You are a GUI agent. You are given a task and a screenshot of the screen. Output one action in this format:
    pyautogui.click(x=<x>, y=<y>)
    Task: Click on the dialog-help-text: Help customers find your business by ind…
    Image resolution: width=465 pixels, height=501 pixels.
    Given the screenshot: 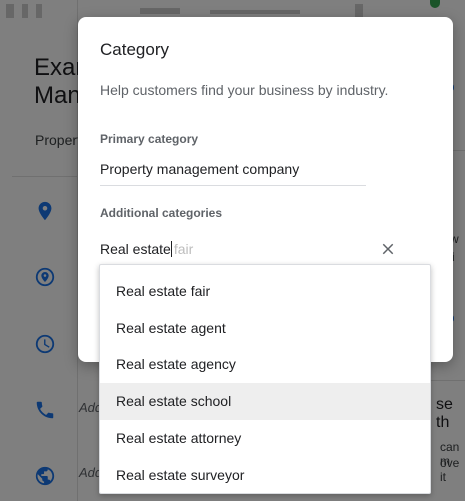 What is the action you would take?
    pyautogui.click(x=244, y=90)
    